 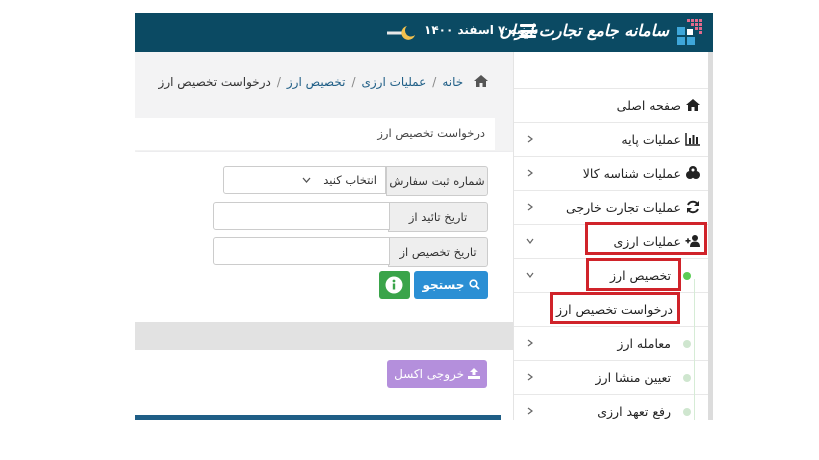 I want to click on sidebar-subitem-label: رفع تعهد ارزی, so click(x=634, y=411).